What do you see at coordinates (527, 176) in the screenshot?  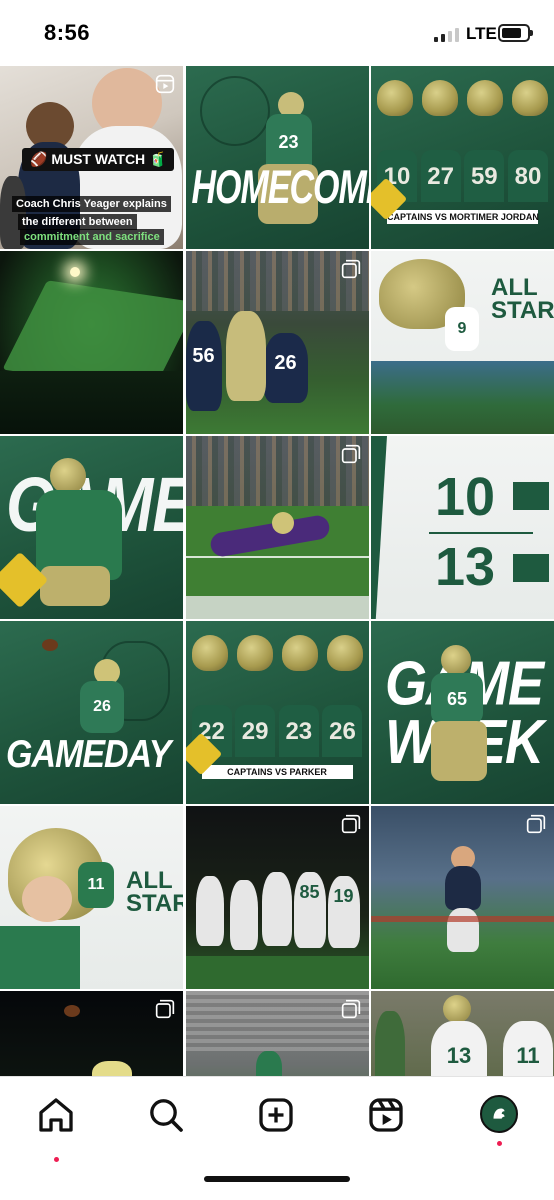 I see `jersey-number: 80` at bounding box center [527, 176].